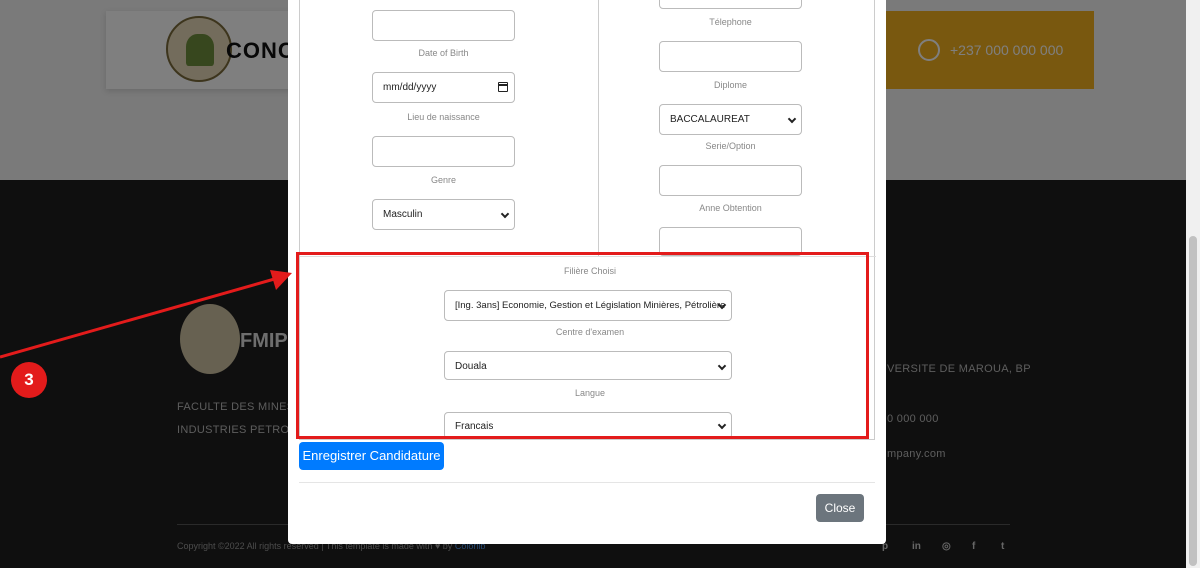 This screenshot has width=1200, height=568. What do you see at coordinates (443, 117) in the screenshot?
I see `birthplace-label: Lieu de naissance` at bounding box center [443, 117].